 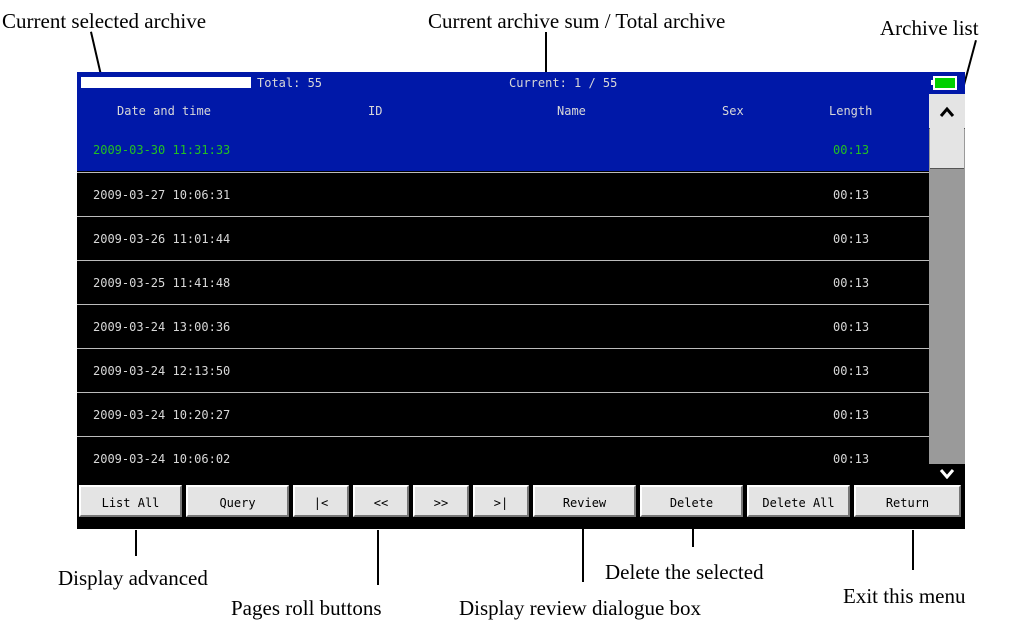 What do you see at coordinates (162, 150) in the screenshot?
I see `row-date: 2009-03-30 11:31:33` at bounding box center [162, 150].